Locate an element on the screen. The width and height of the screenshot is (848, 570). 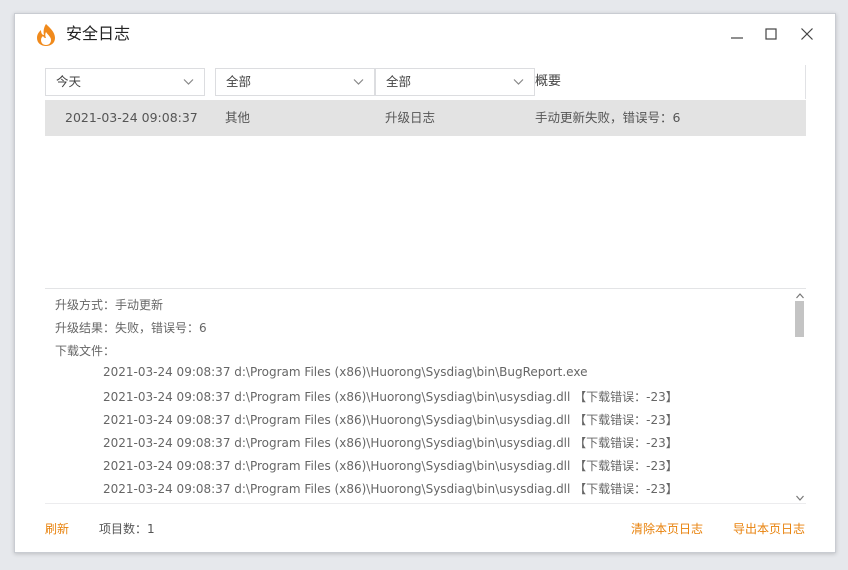
type-filter-value: 全部 is located at coordinates (399, 81).